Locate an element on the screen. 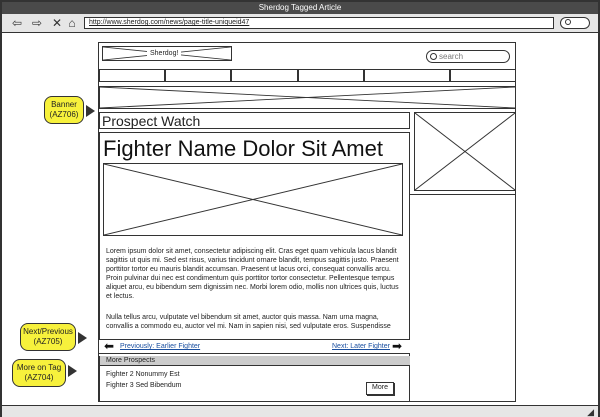 The width and height of the screenshot is (600, 417). article-image is located at coordinates (253, 199).